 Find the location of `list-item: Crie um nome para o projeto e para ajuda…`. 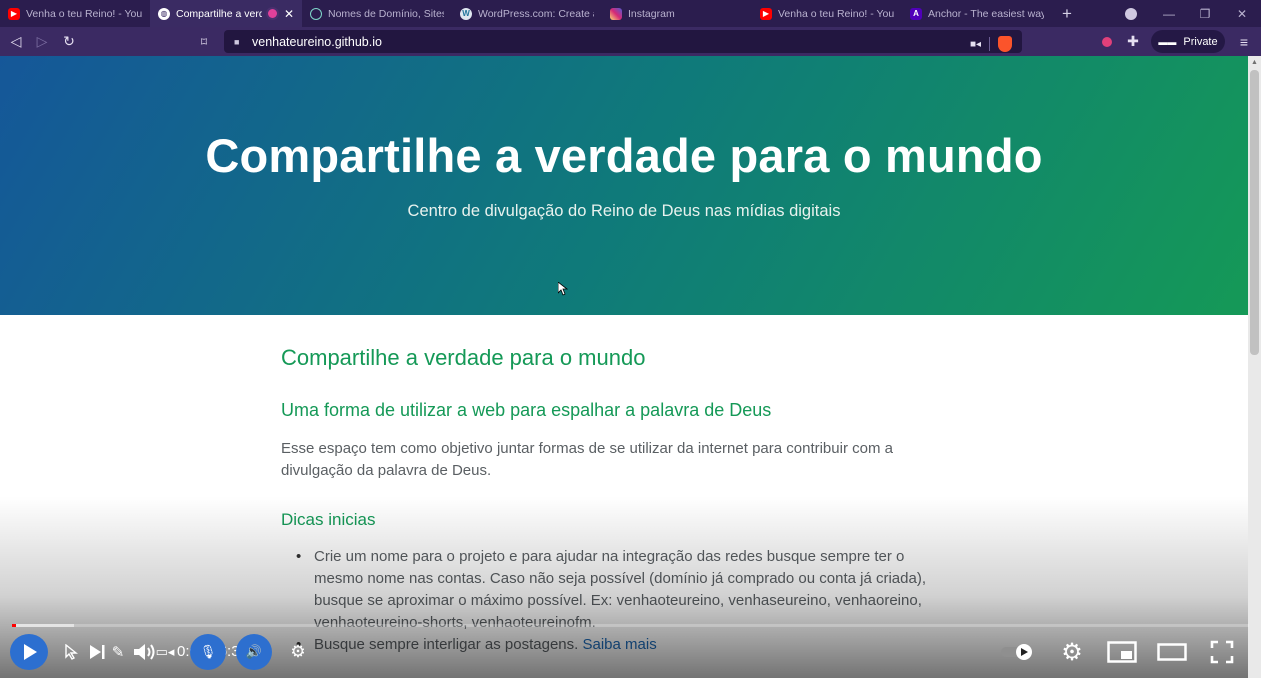

list-item: Crie um nome para o projeto e para ajuda… is located at coordinates (611, 590).